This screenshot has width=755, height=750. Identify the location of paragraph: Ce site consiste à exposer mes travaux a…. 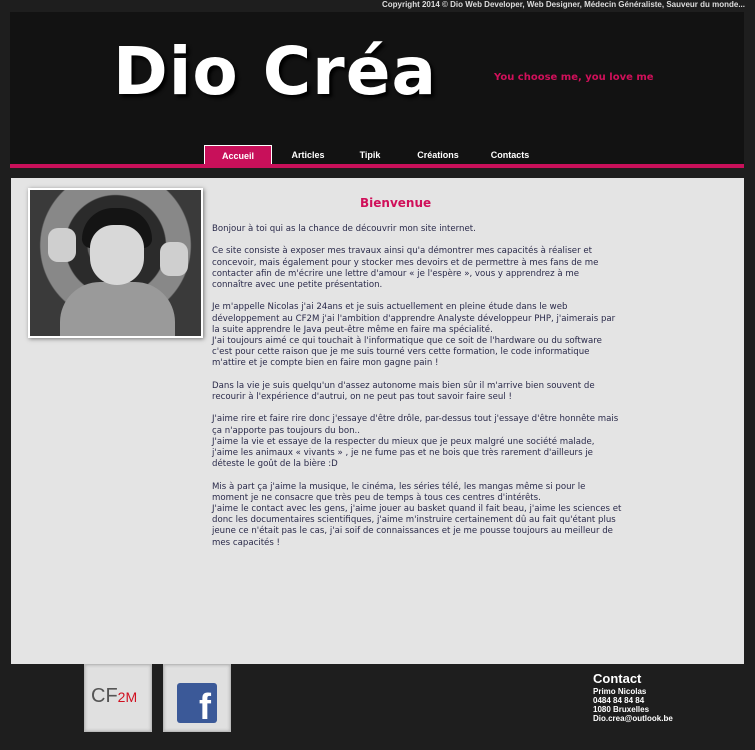
(405, 268).